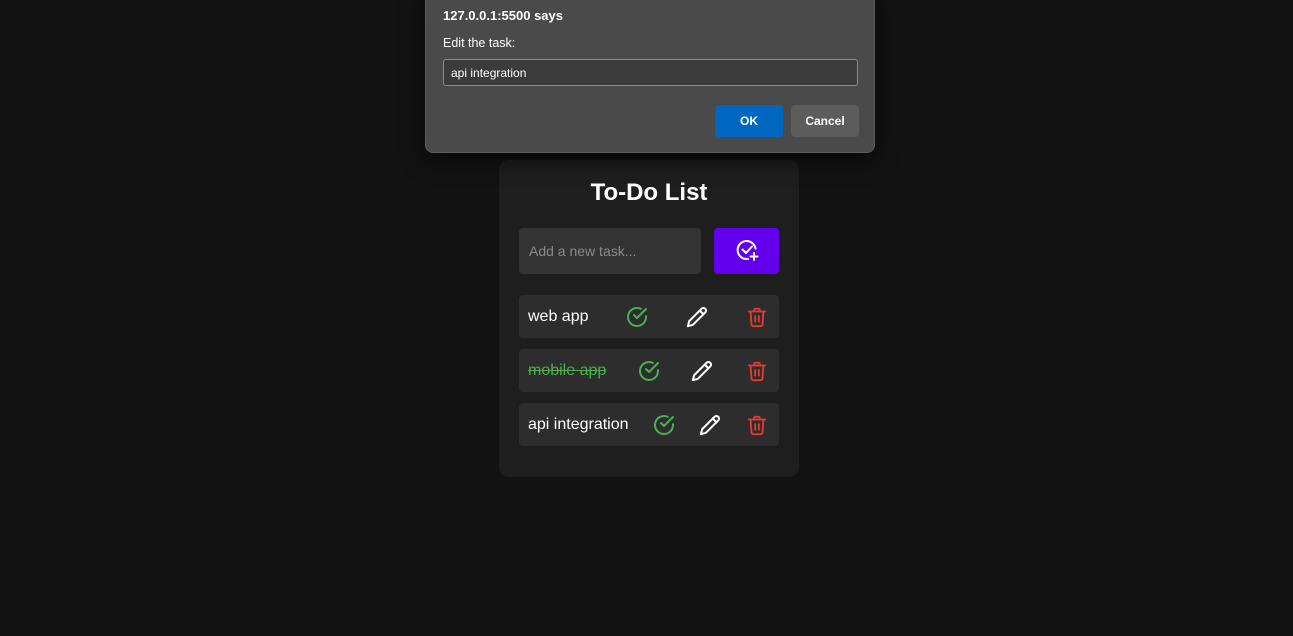 The image size is (1293, 636). Describe the element at coordinates (479, 43) in the screenshot. I see `dialog-message: Edit the task:` at that location.